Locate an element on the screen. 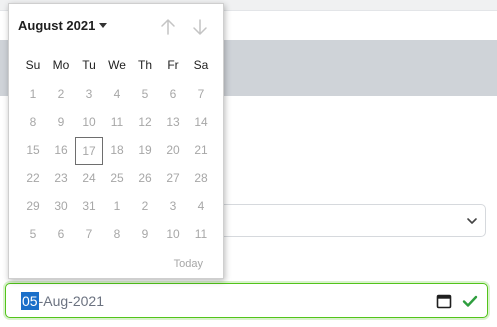 The width and height of the screenshot is (497, 327). calendar-icon is located at coordinates (444, 301).